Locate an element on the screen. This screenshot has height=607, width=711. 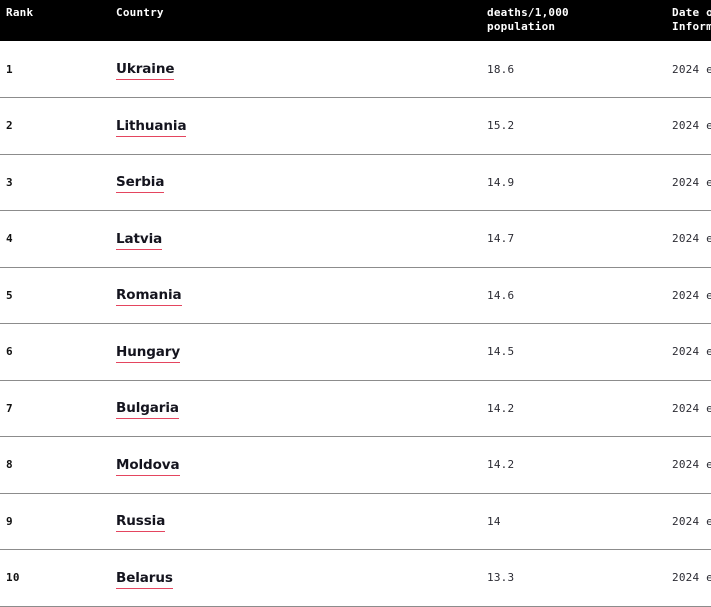
cell-rank: 10 is located at coordinates (29, 577).